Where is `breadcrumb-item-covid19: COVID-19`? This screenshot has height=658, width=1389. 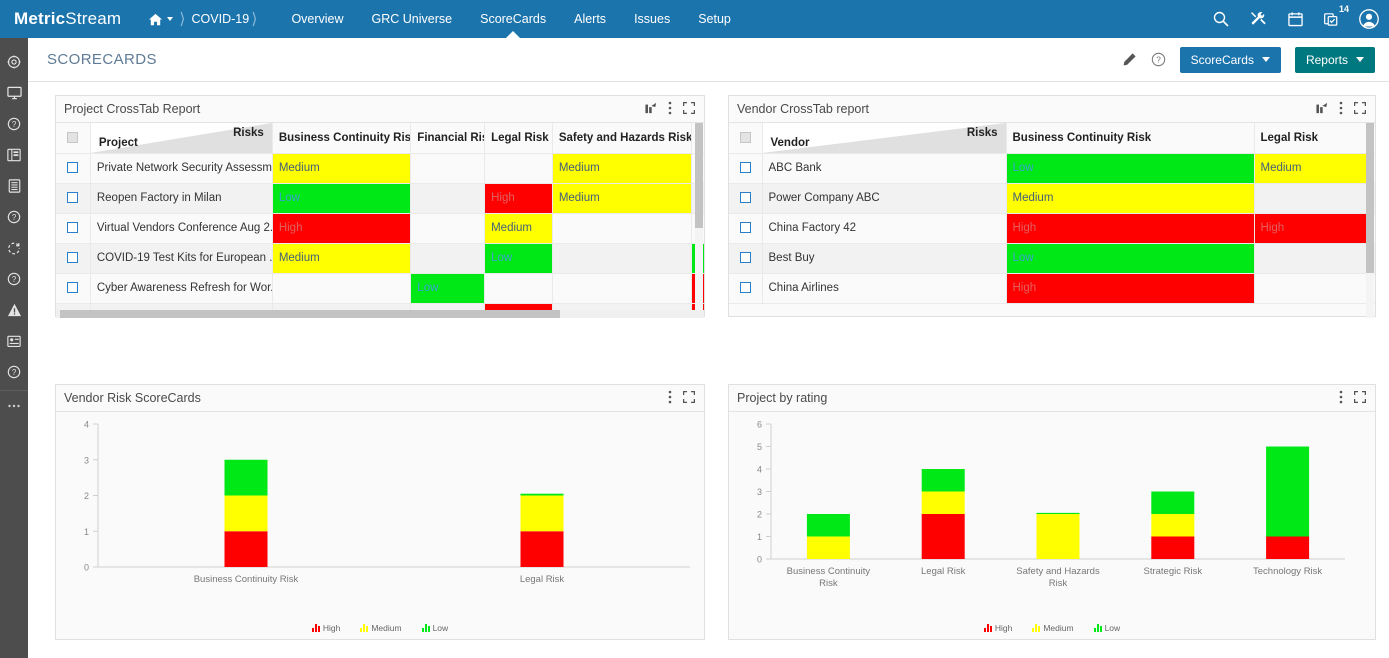 breadcrumb-item-covid19: COVID-19 is located at coordinates (221, 19).